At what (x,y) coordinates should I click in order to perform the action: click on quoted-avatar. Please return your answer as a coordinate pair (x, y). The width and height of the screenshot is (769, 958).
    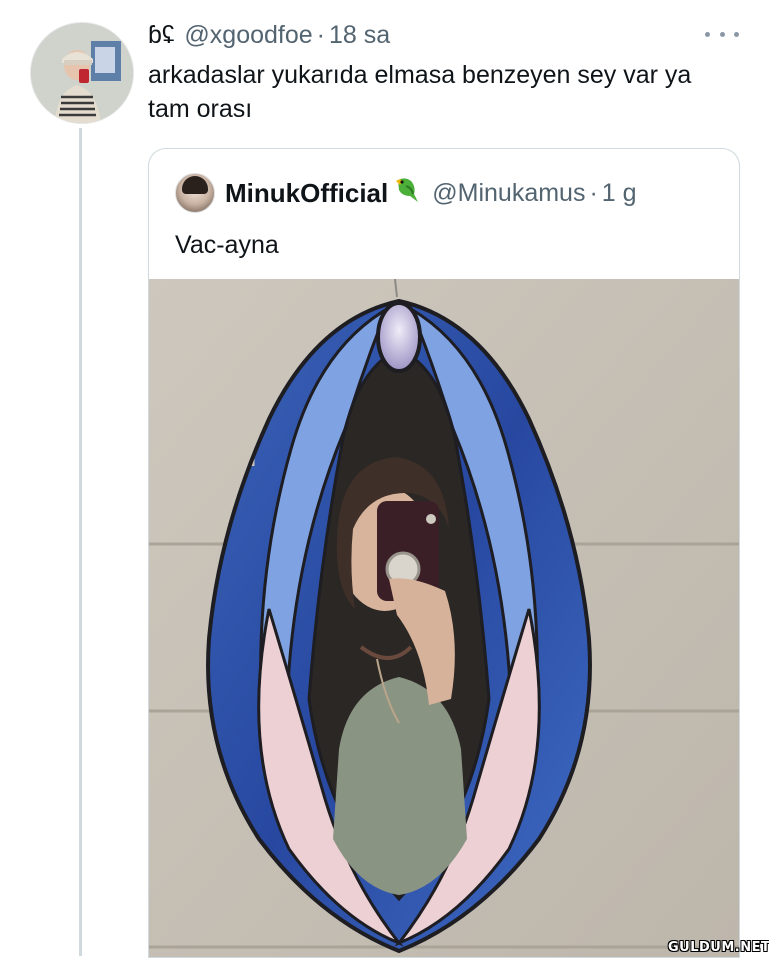
    Looking at the image, I should click on (195, 193).